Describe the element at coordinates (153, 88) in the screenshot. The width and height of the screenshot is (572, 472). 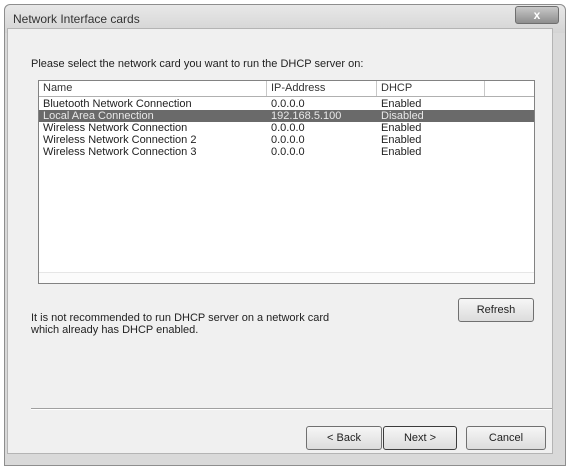
I see `column-header-name: Name` at that location.